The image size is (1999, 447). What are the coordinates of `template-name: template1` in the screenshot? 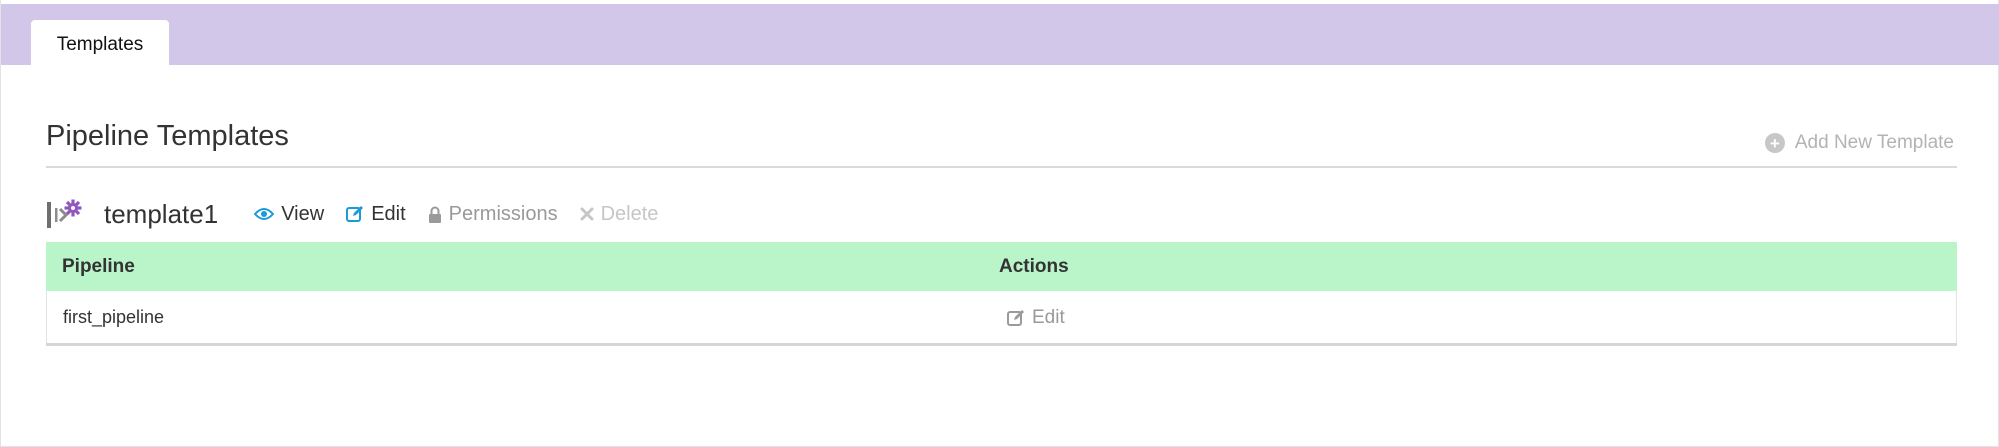 It's located at (161, 213).